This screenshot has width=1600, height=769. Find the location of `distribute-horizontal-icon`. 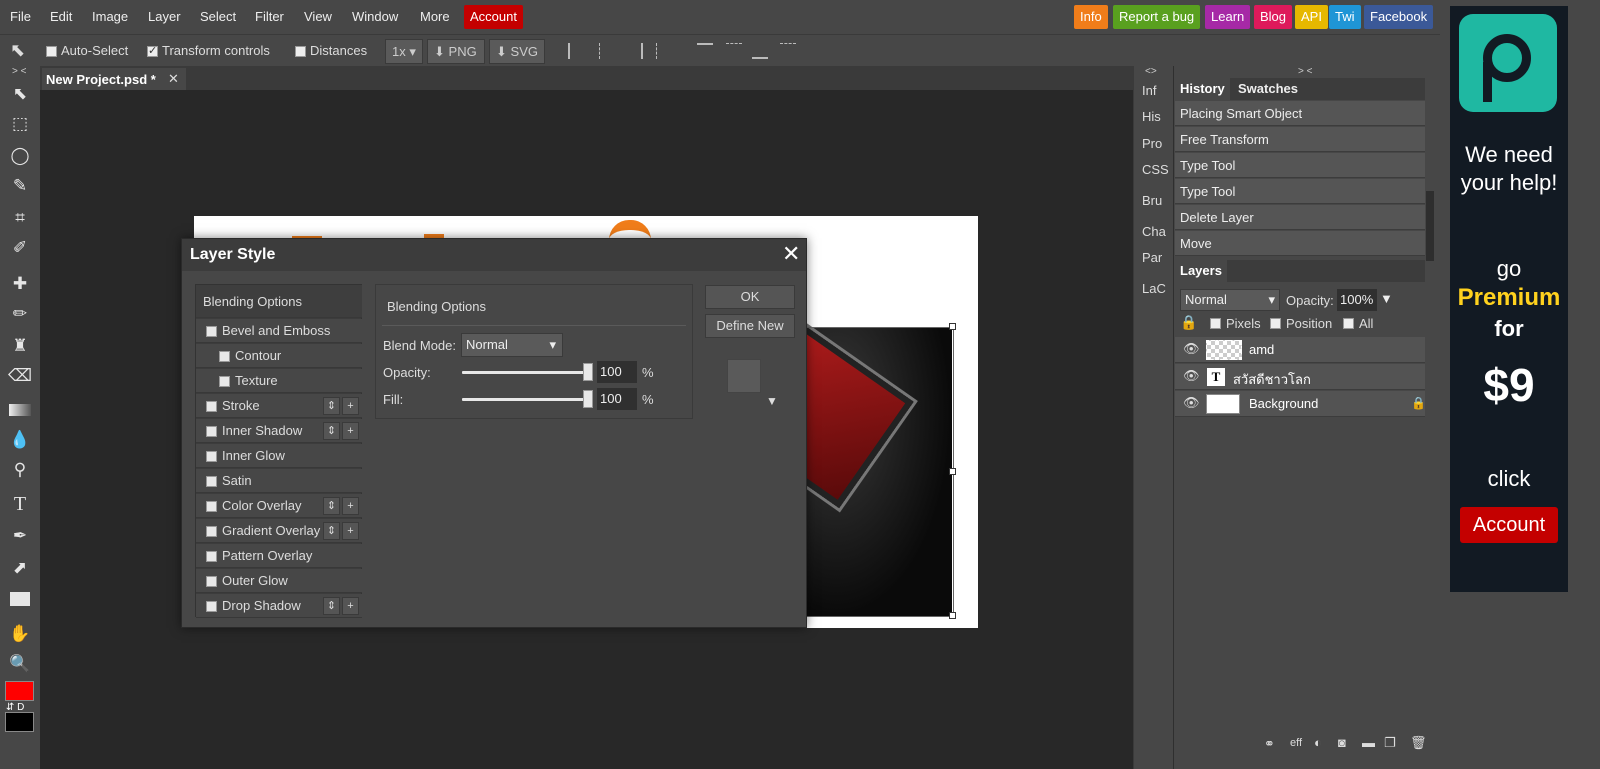

distribute-horizontal-icon is located at coordinates (664, 51).